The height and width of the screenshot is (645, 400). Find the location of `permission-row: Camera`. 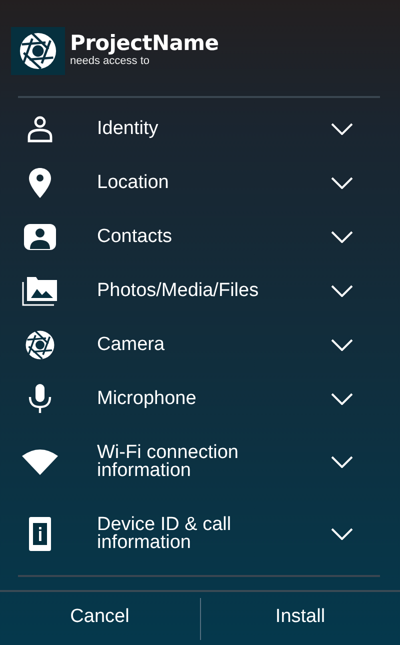

permission-row: Camera is located at coordinates (200, 345).